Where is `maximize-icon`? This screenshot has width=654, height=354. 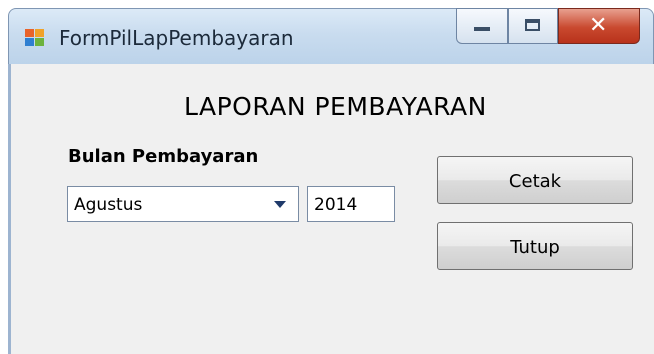
maximize-icon is located at coordinates (532, 25).